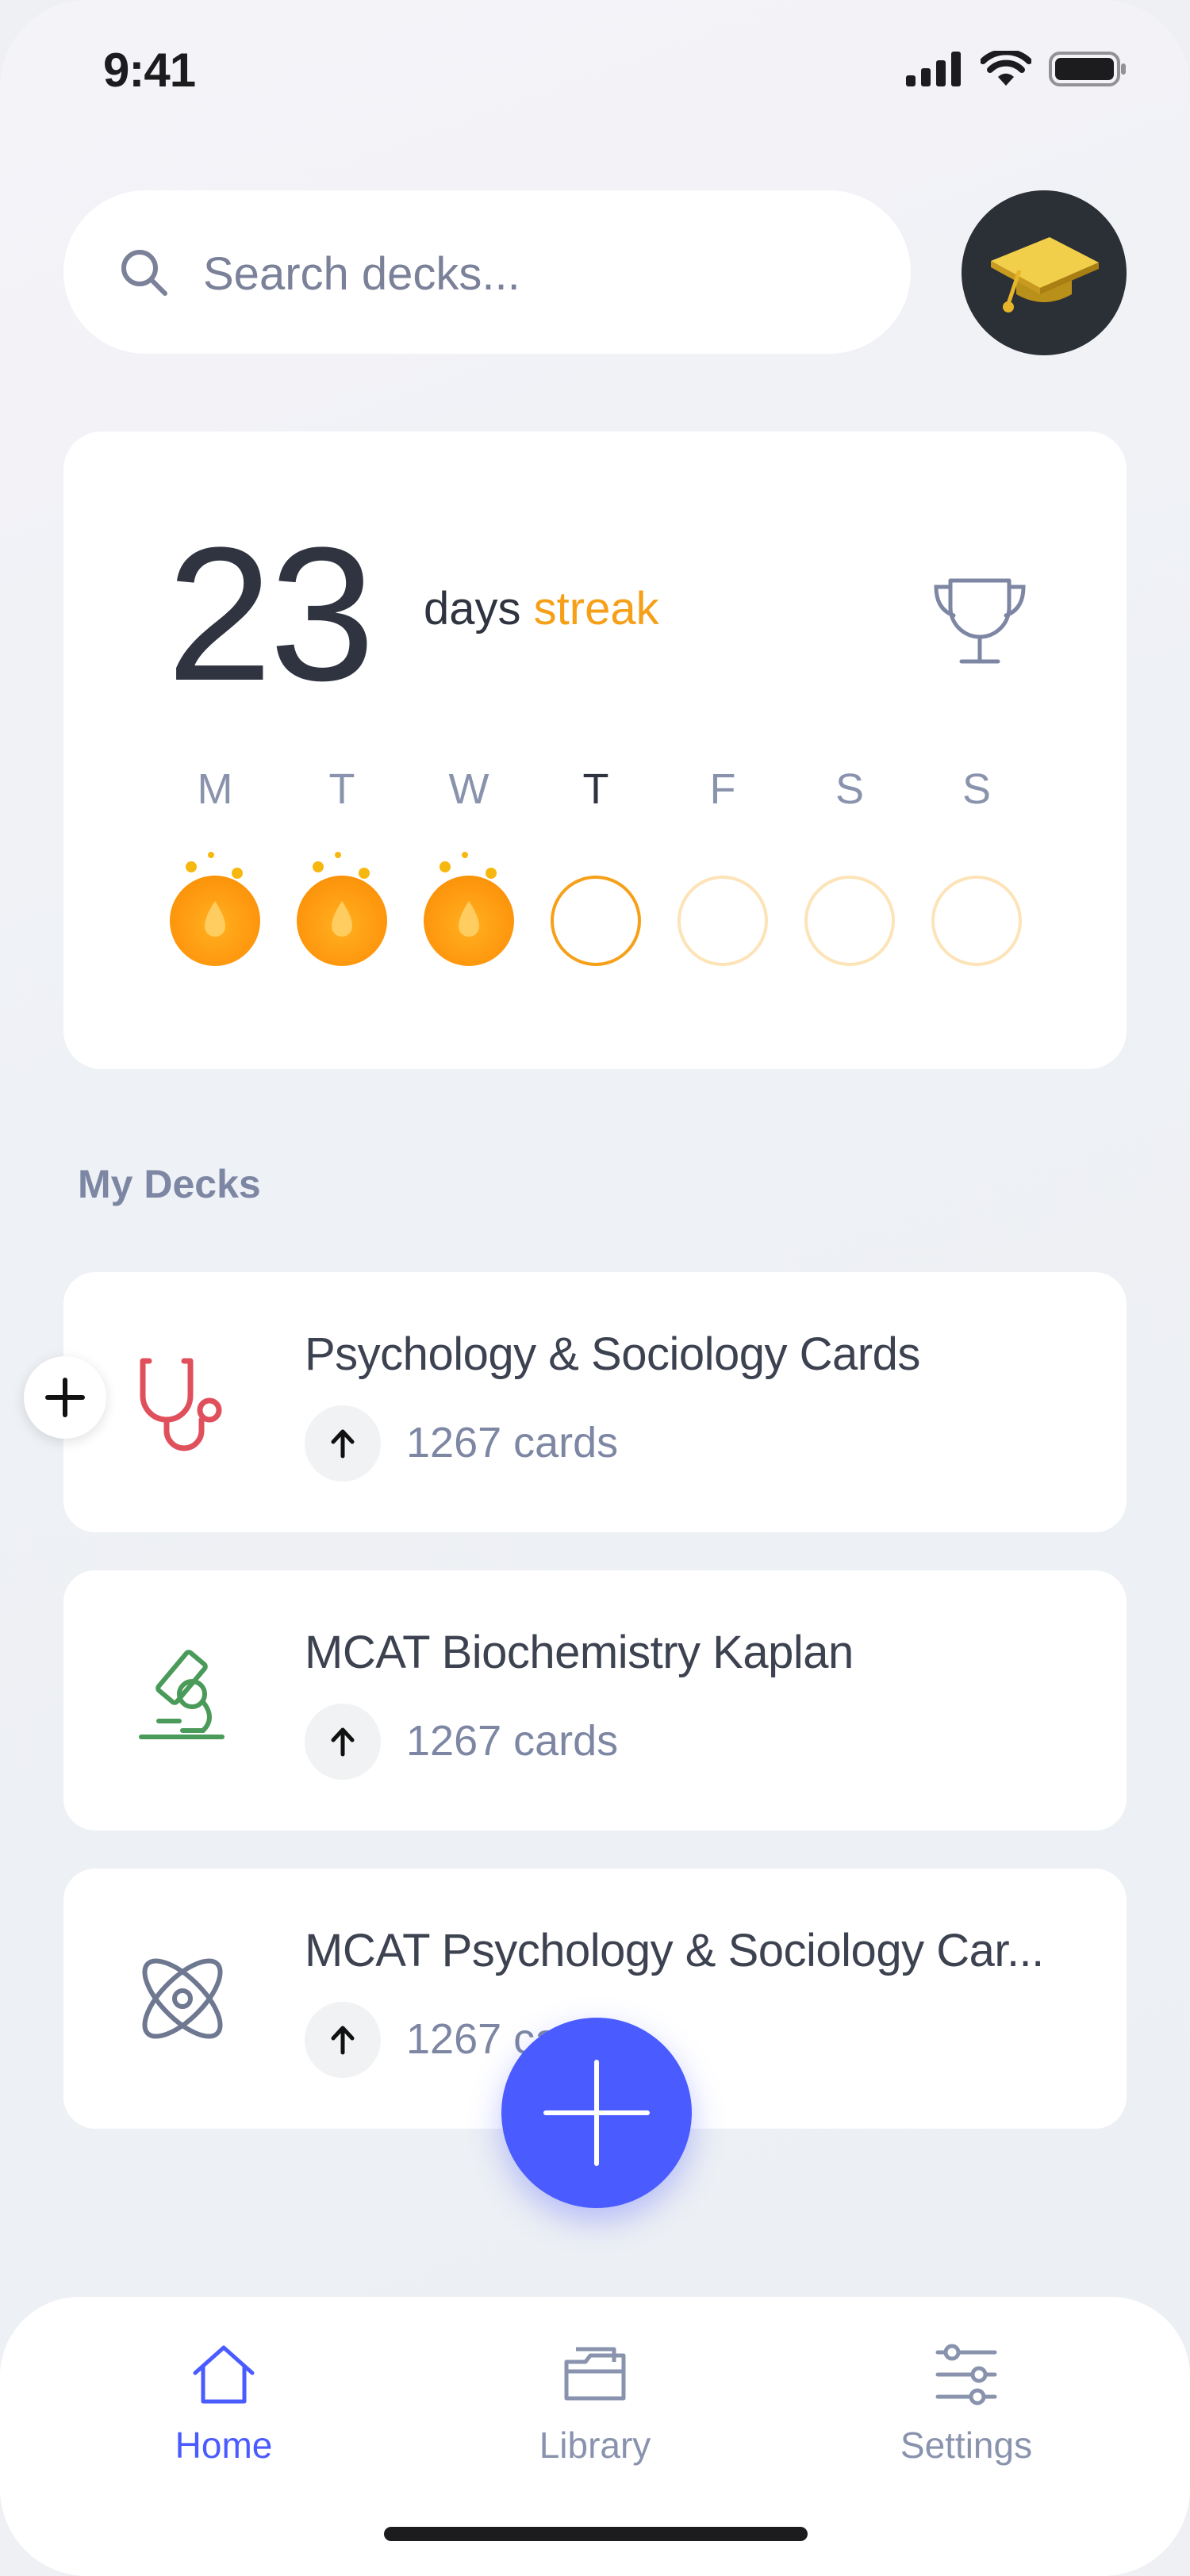 This screenshot has height=2576, width=1190. I want to click on deck-title: Psychology & Sociology Cards, so click(612, 1354).